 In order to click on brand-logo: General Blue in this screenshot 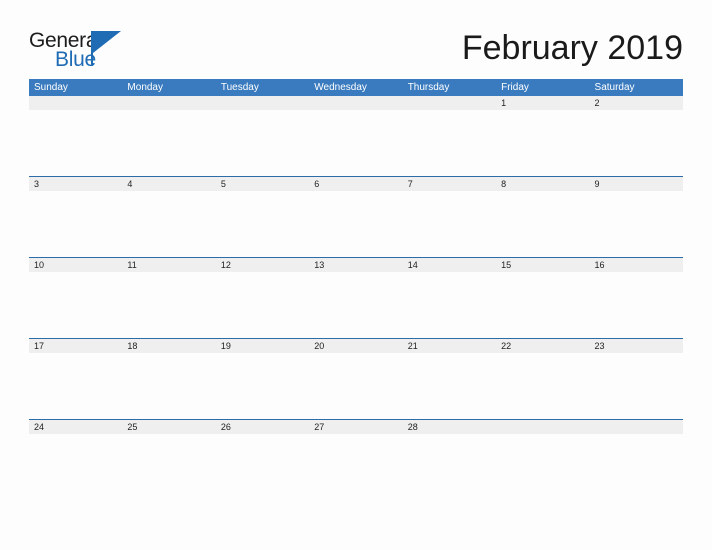, I will do `click(84, 51)`.